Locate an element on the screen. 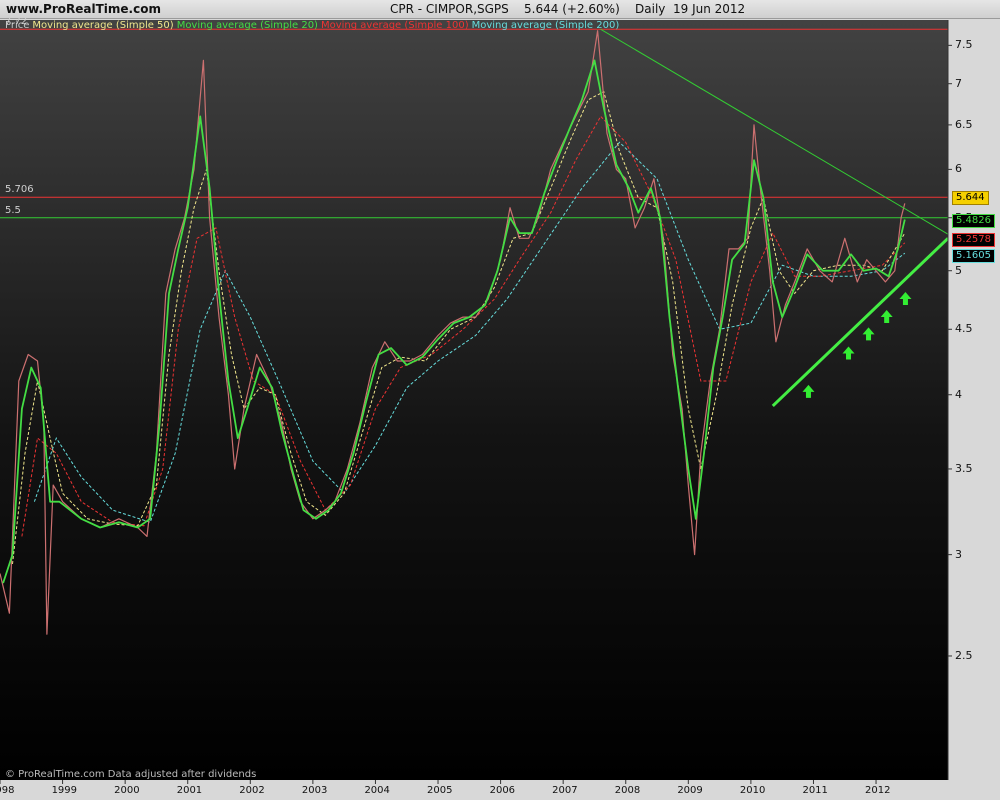  y-axis-panel is located at coordinates (974, 409).